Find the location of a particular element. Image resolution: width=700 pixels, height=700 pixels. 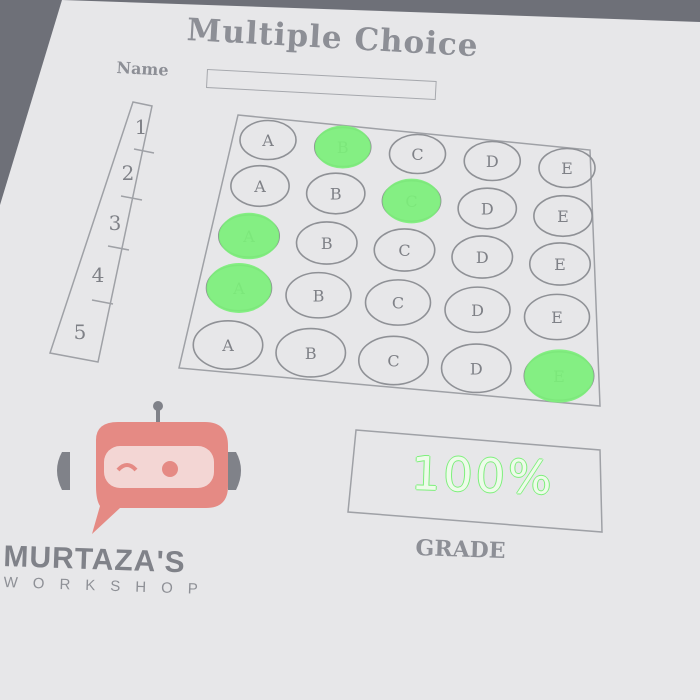

bubble-q5-e: E is located at coordinates (559, 376).